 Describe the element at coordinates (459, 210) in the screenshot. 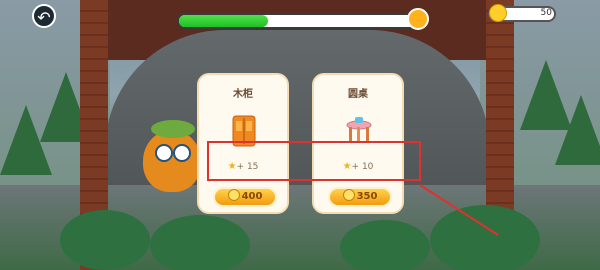

I see `annotation-arrow` at that location.